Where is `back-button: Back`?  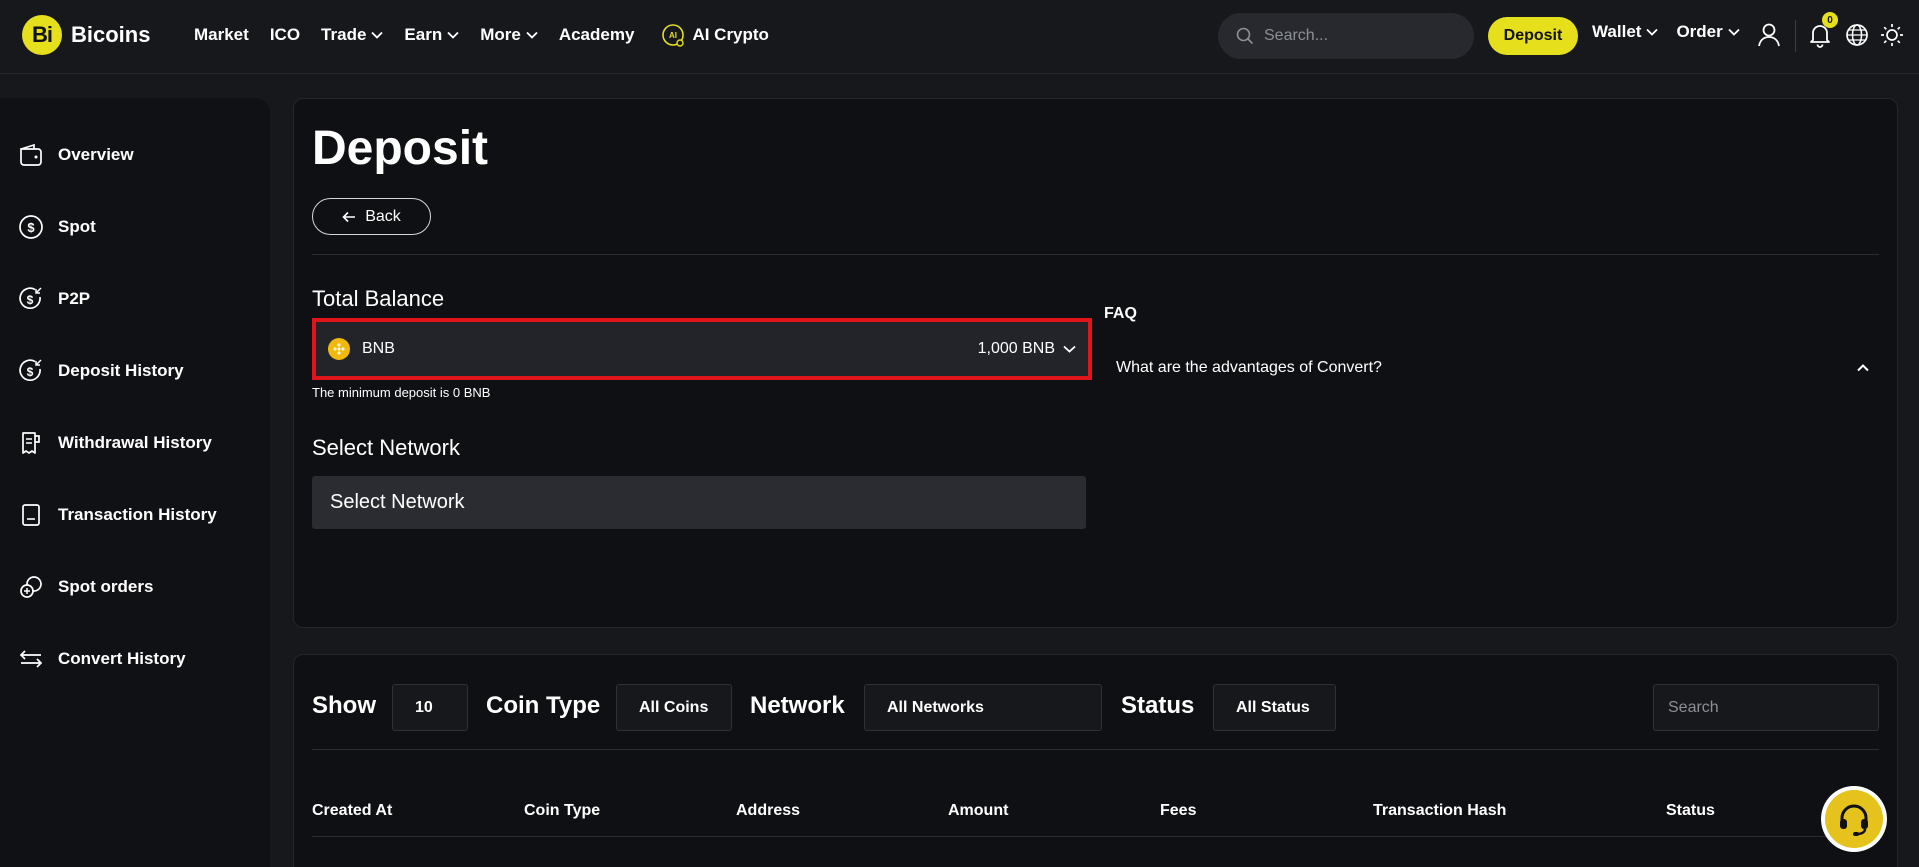
back-button: Back is located at coordinates (371, 216).